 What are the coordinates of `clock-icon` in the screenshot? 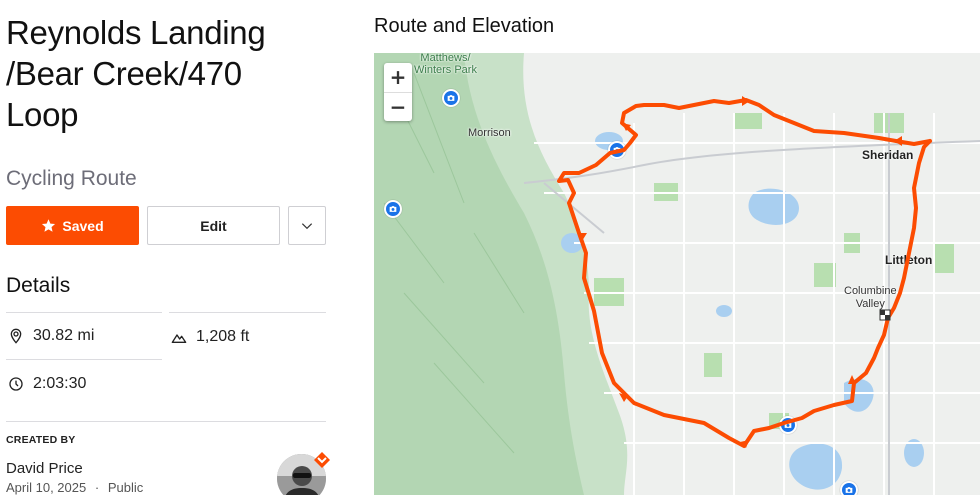 It's located at (16, 384).